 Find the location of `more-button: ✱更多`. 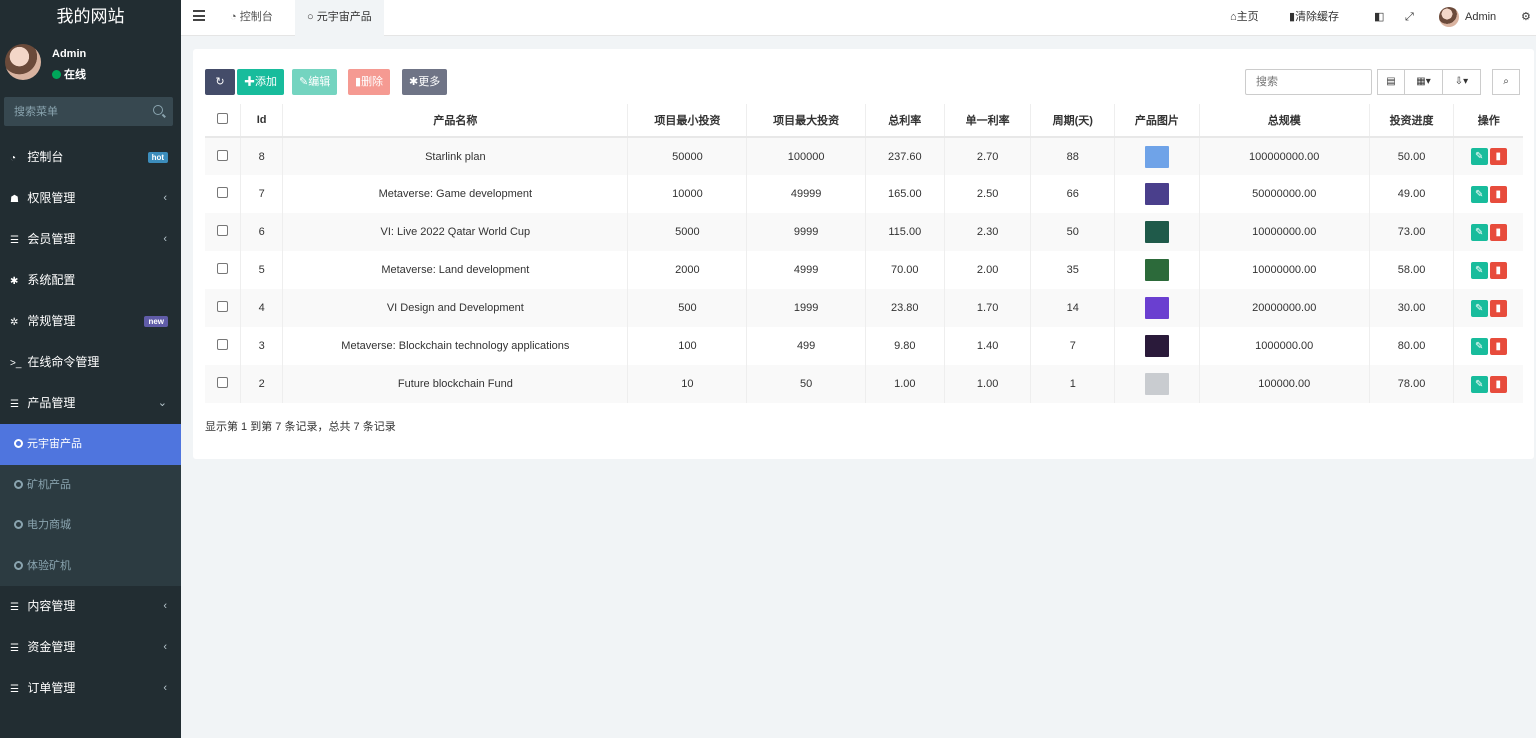

more-button: ✱更多 is located at coordinates (425, 82).